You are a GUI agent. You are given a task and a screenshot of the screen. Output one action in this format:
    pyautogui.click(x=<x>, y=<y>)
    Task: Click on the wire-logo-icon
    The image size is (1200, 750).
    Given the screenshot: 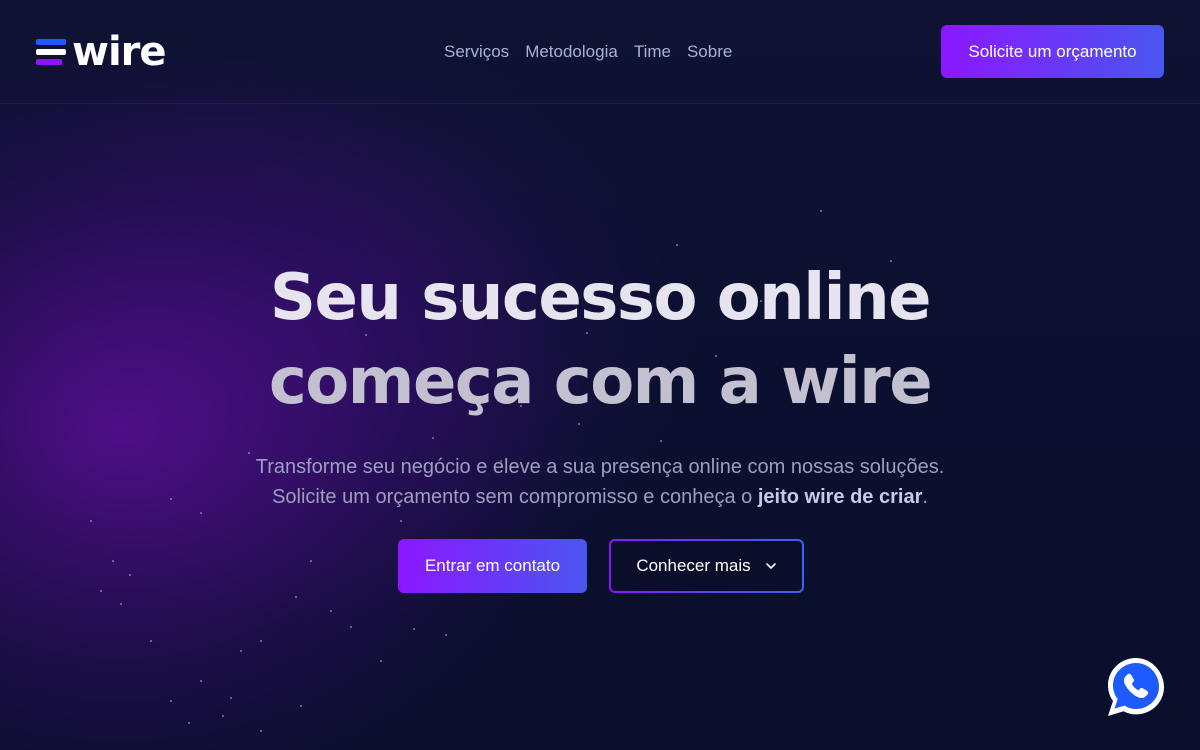 What is the action you would take?
    pyautogui.click(x=51, y=52)
    